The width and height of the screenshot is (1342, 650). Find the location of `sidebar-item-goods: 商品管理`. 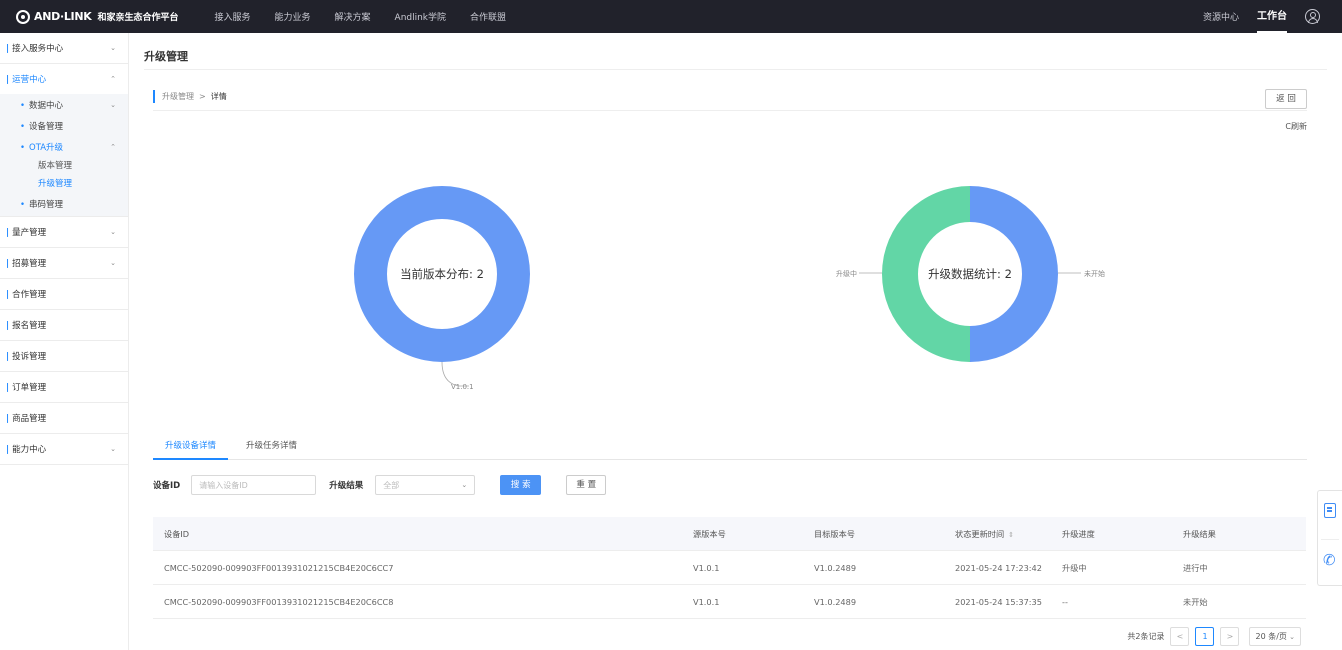

sidebar-item-goods: 商品管理 is located at coordinates (64, 418).